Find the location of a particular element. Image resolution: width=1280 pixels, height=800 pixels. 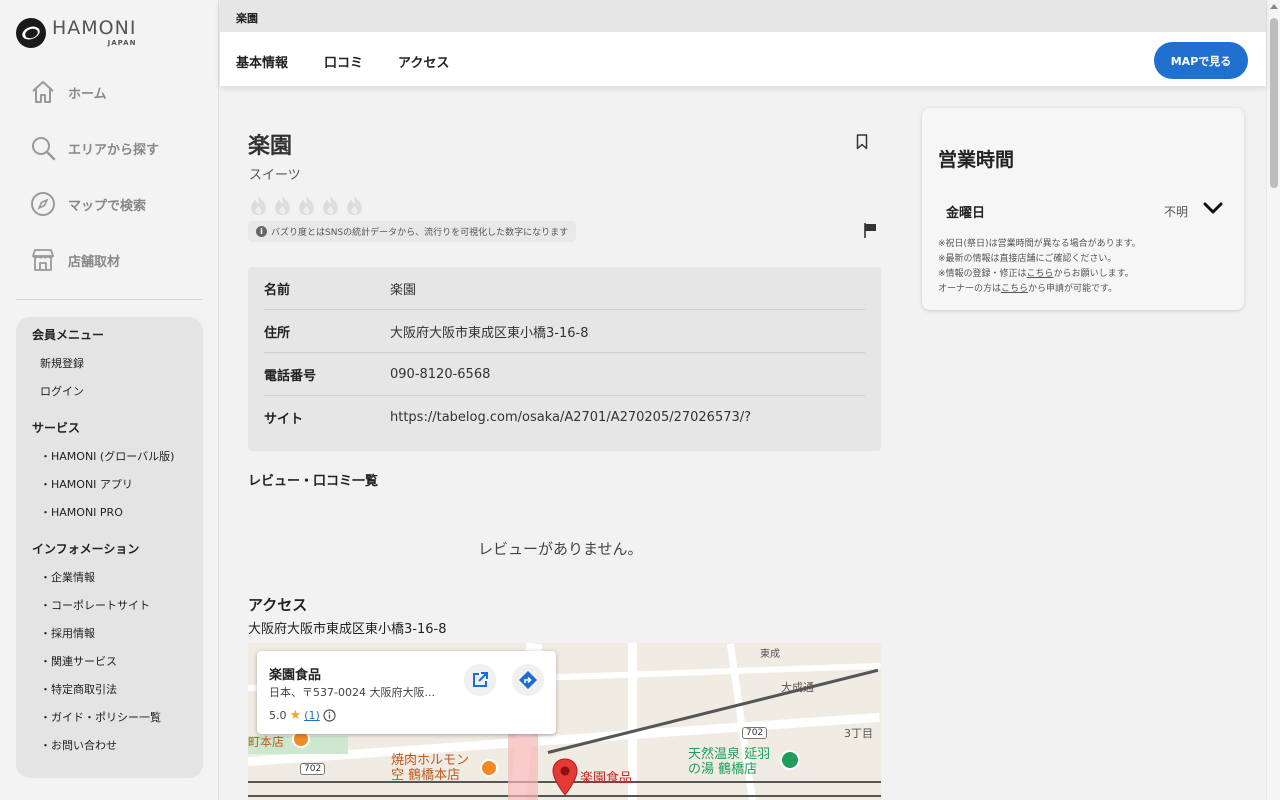

hours-note: ※最新の情報は直接店舗にご確認ください。 is located at coordinates (1027, 259).